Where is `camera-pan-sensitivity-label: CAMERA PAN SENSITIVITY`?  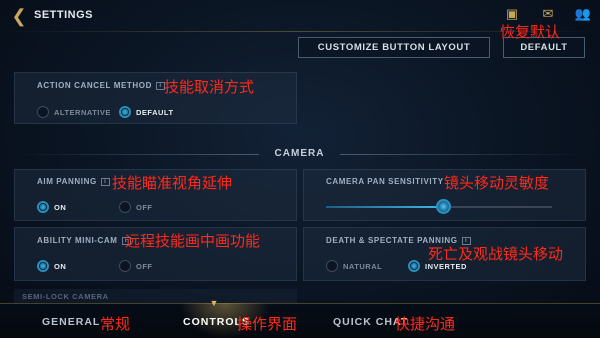
camera-pan-sensitivity-label: CAMERA PAN SENSITIVITY is located at coordinates (385, 181).